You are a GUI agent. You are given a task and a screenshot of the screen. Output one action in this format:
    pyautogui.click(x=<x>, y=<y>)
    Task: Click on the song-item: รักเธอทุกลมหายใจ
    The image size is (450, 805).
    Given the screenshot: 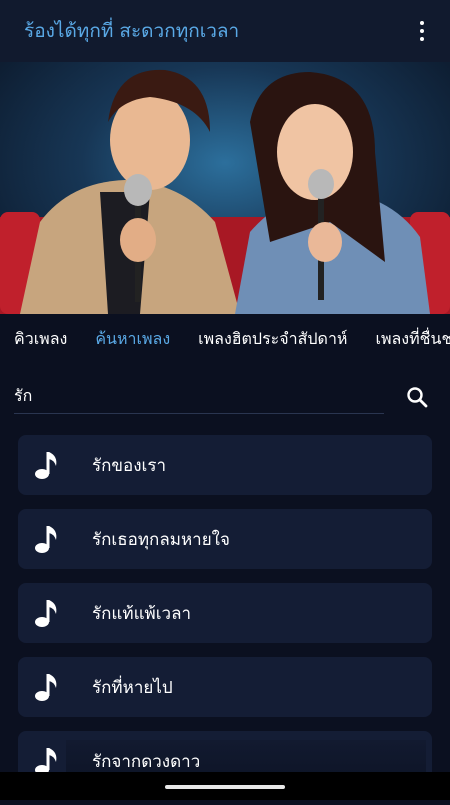 What is the action you would take?
    pyautogui.click(x=225, y=539)
    